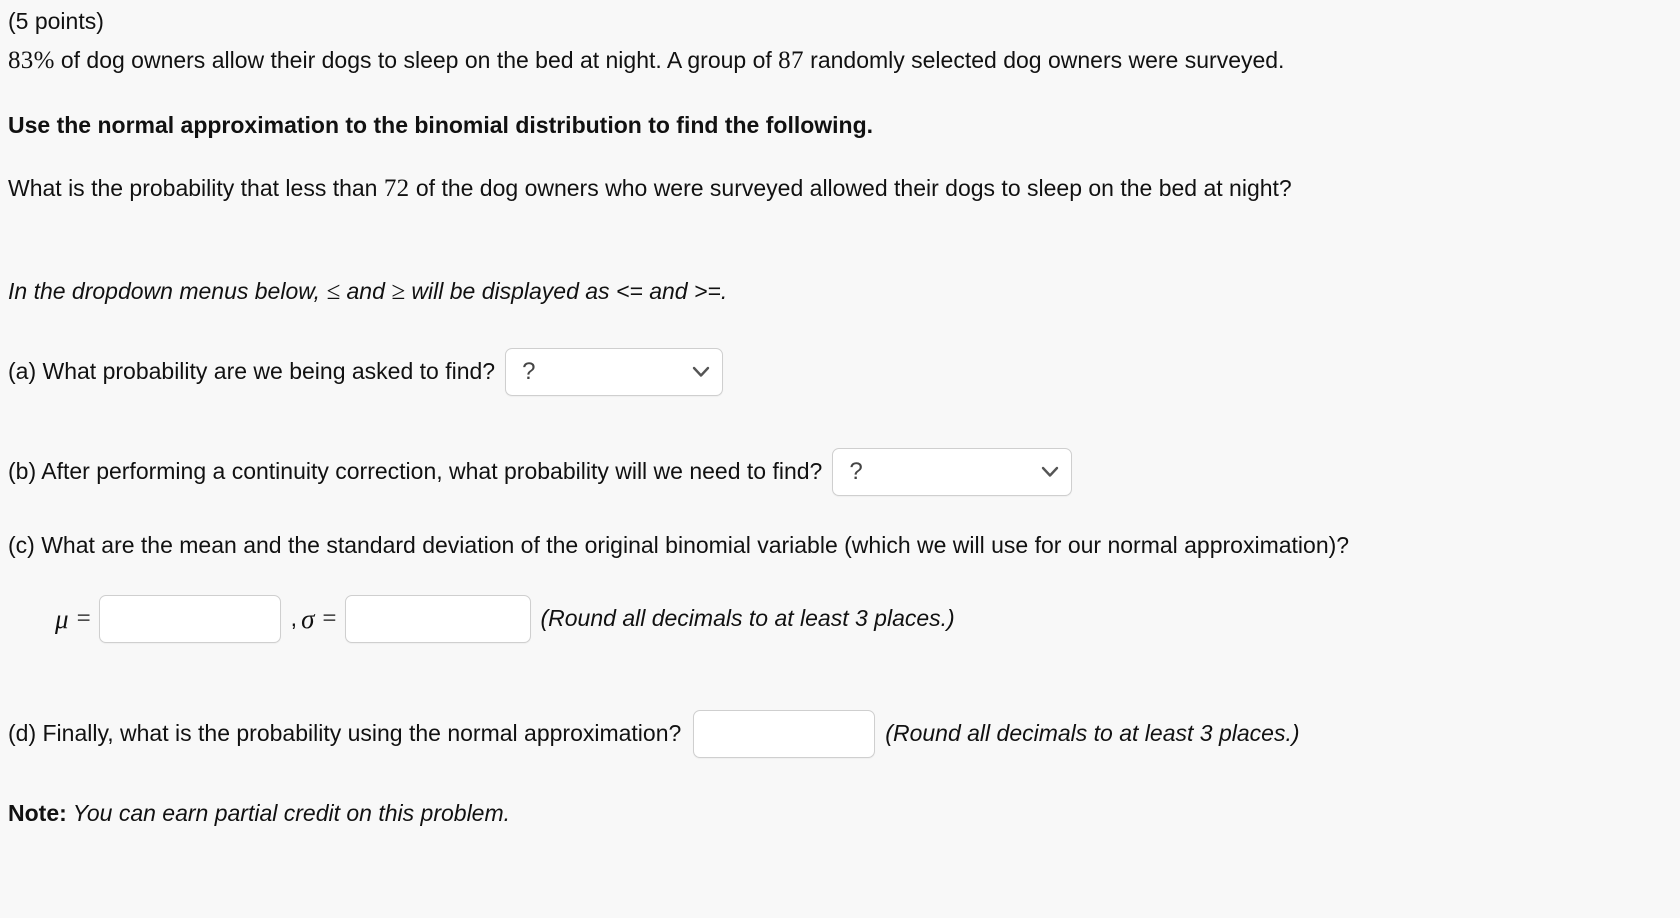 This screenshot has height=918, width=1680. I want to click on points-label: (5 points), so click(56, 21).